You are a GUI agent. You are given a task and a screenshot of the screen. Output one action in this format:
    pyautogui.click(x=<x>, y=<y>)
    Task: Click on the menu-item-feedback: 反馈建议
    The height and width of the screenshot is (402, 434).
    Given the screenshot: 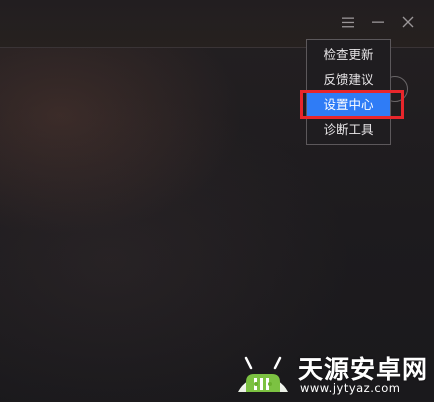 What is the action you would take?
    pyautogui.click(x=348, y=79)
    